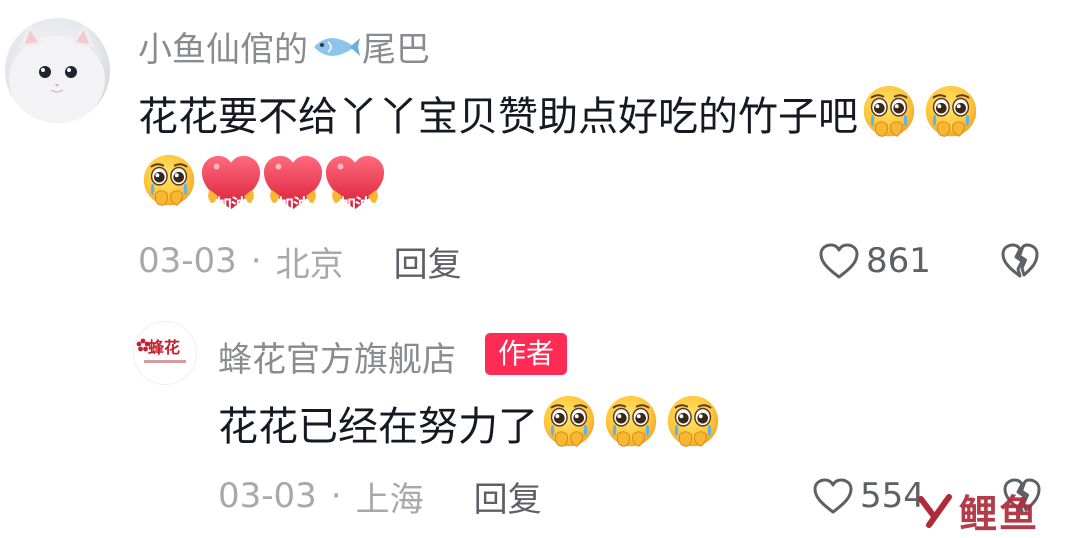  Describe the element at coordinates (526, 354) in the screenshot. I see `author-badge: 作者` at that location.